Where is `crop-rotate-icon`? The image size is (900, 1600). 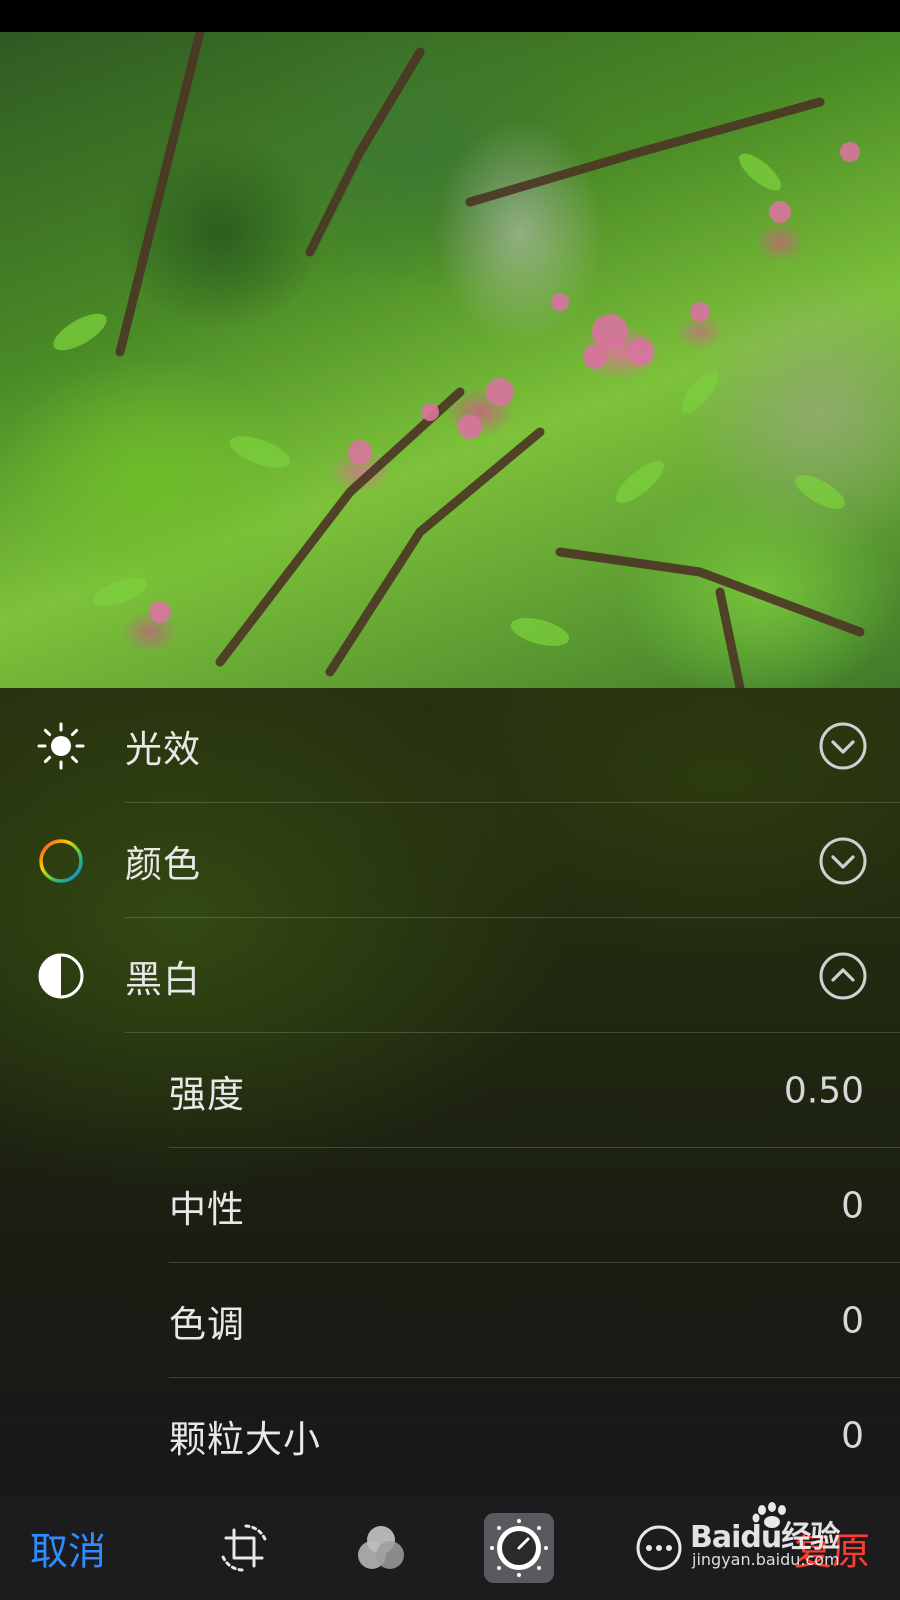 crop-rotate-icon is located at coordinates (244, 1548).